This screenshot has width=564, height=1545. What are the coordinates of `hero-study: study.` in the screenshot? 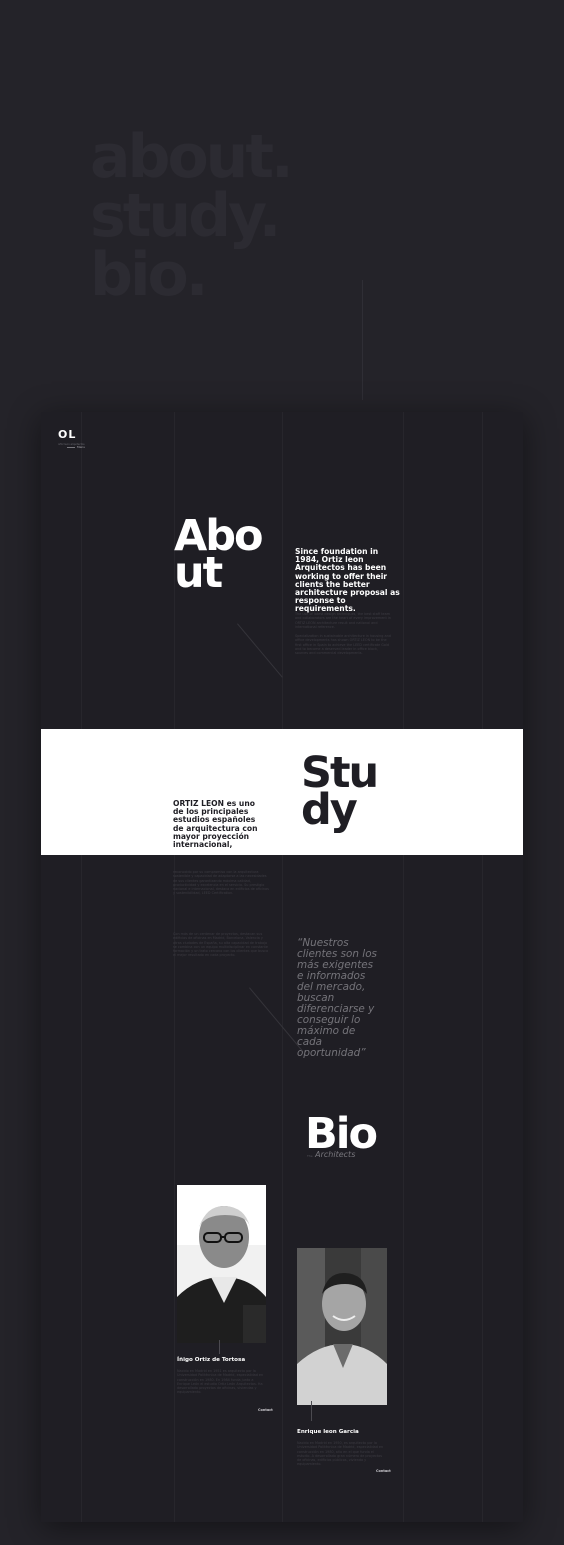 It's located at (185, 216).